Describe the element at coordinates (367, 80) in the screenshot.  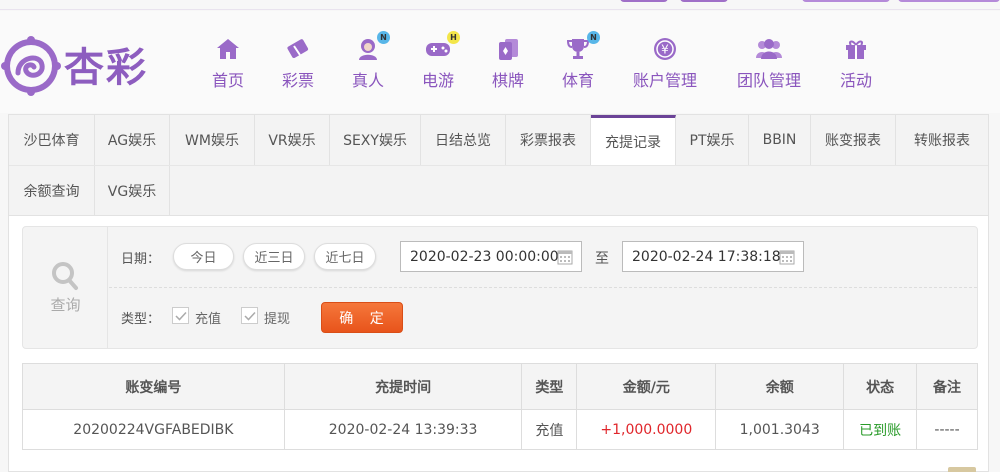
I see `nav-label: 真人` at that location.